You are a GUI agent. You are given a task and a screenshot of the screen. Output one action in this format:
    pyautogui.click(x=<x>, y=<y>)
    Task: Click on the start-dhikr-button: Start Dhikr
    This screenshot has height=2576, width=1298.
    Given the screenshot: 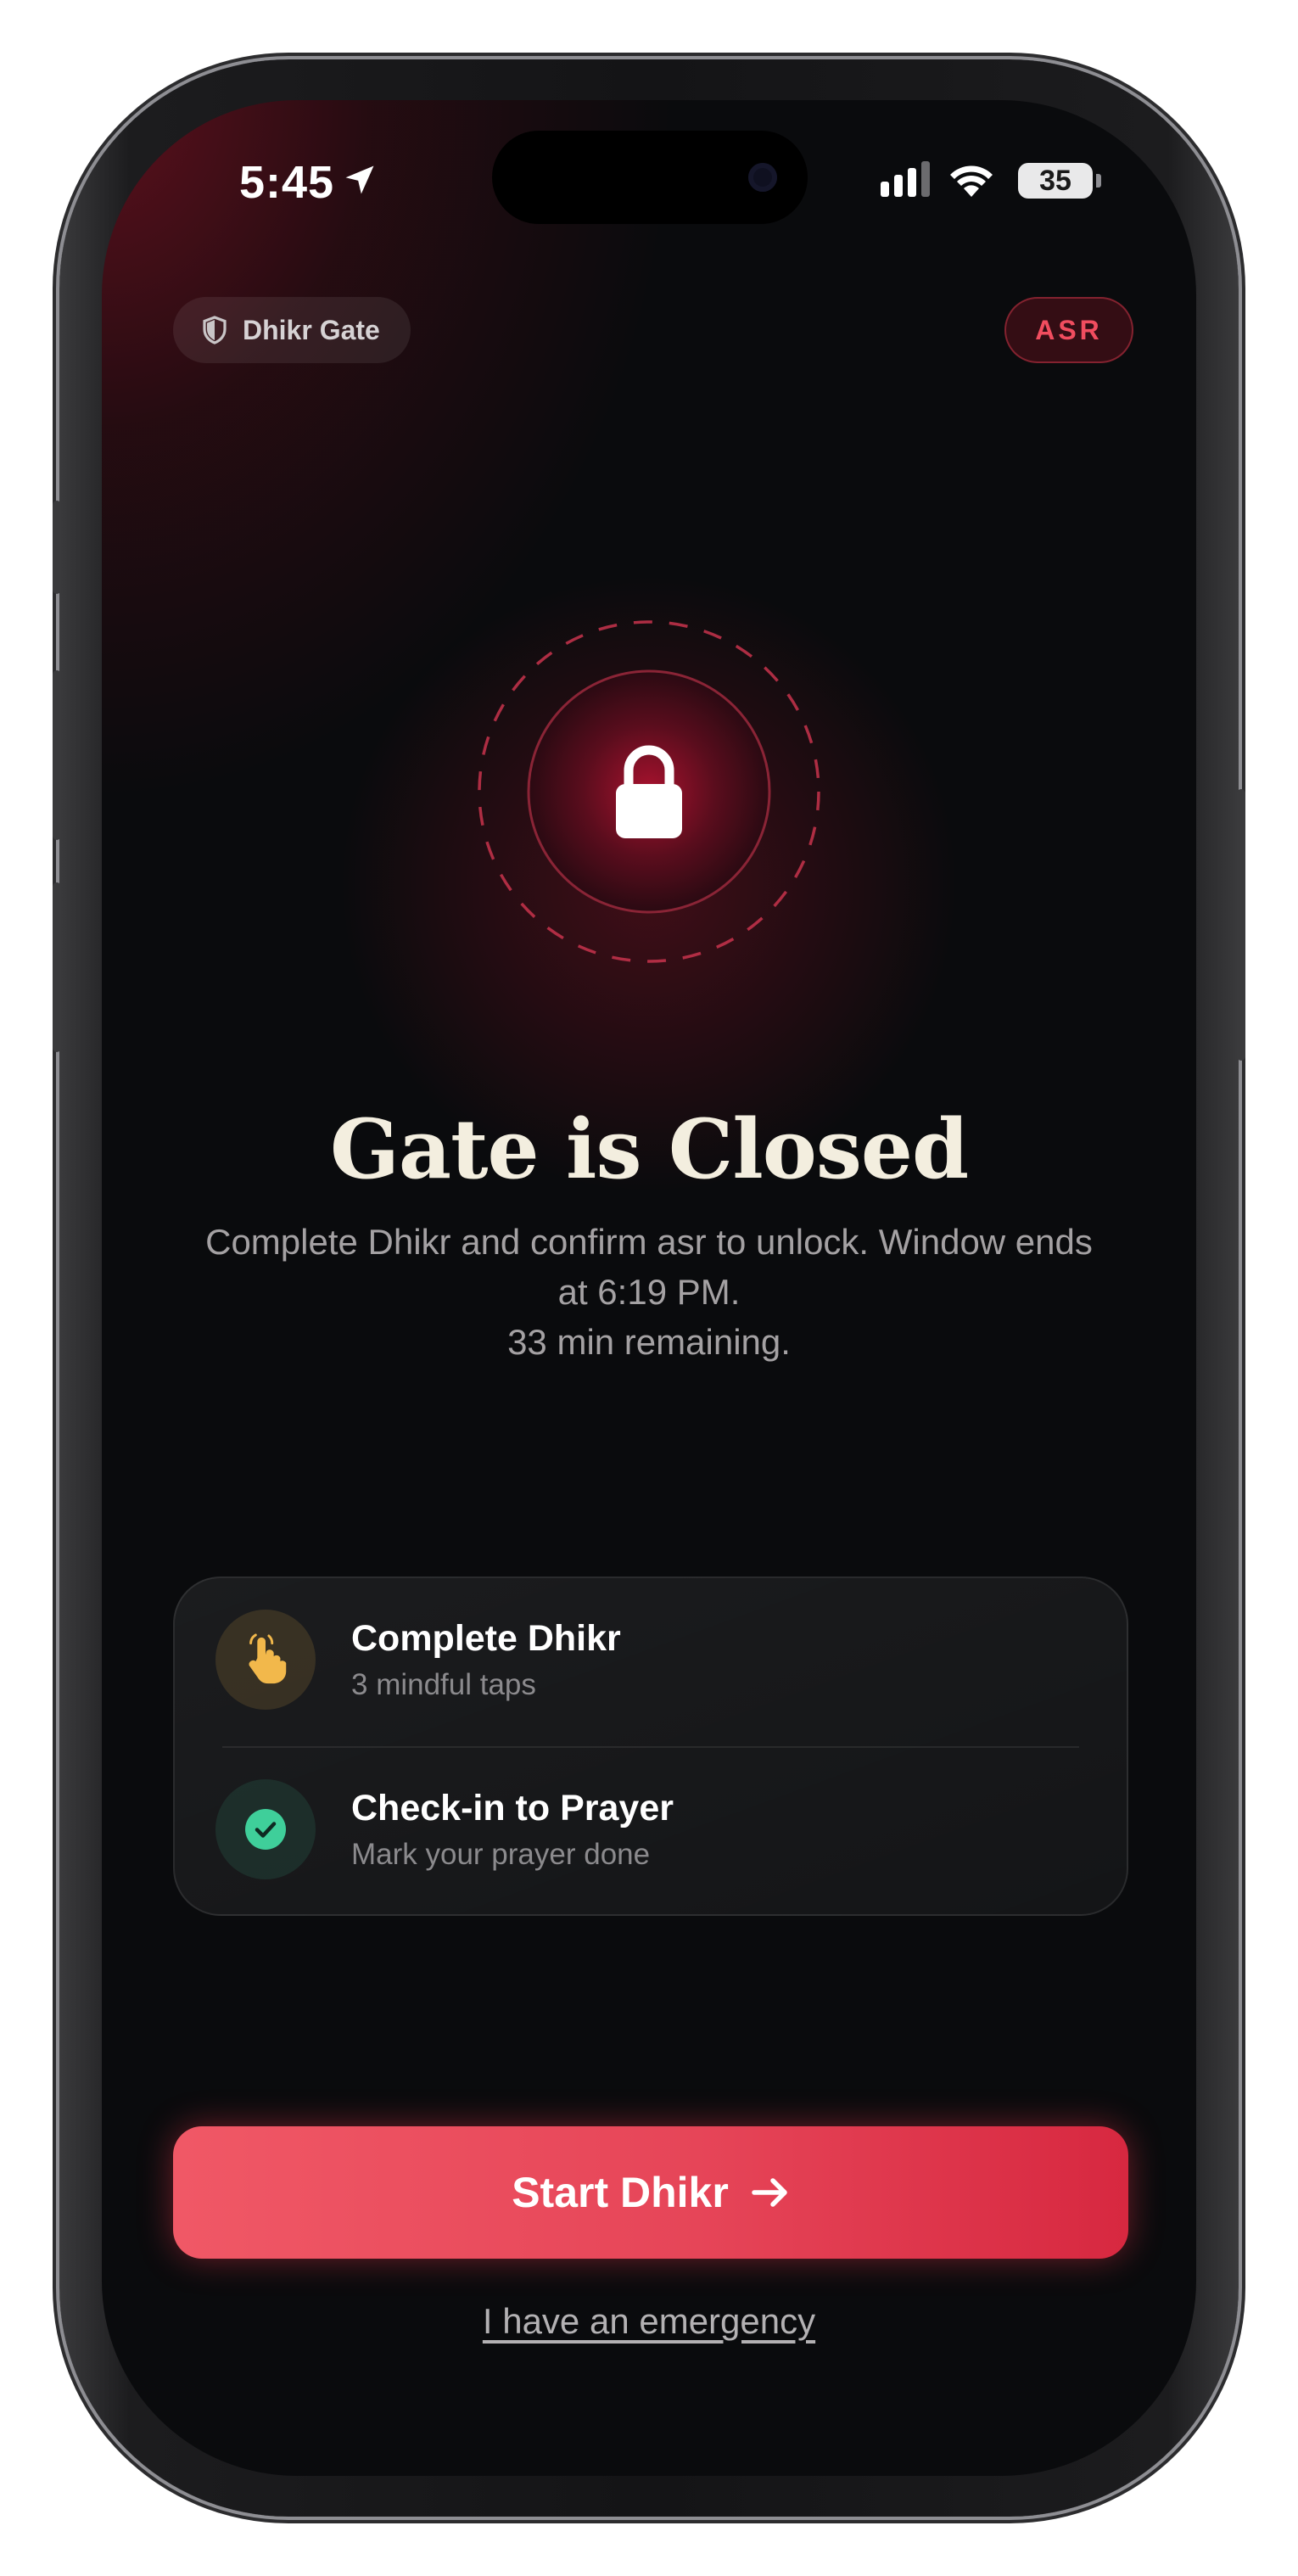 What is the action you would take?
    pyautogui.click(x=650, y=2192)
    